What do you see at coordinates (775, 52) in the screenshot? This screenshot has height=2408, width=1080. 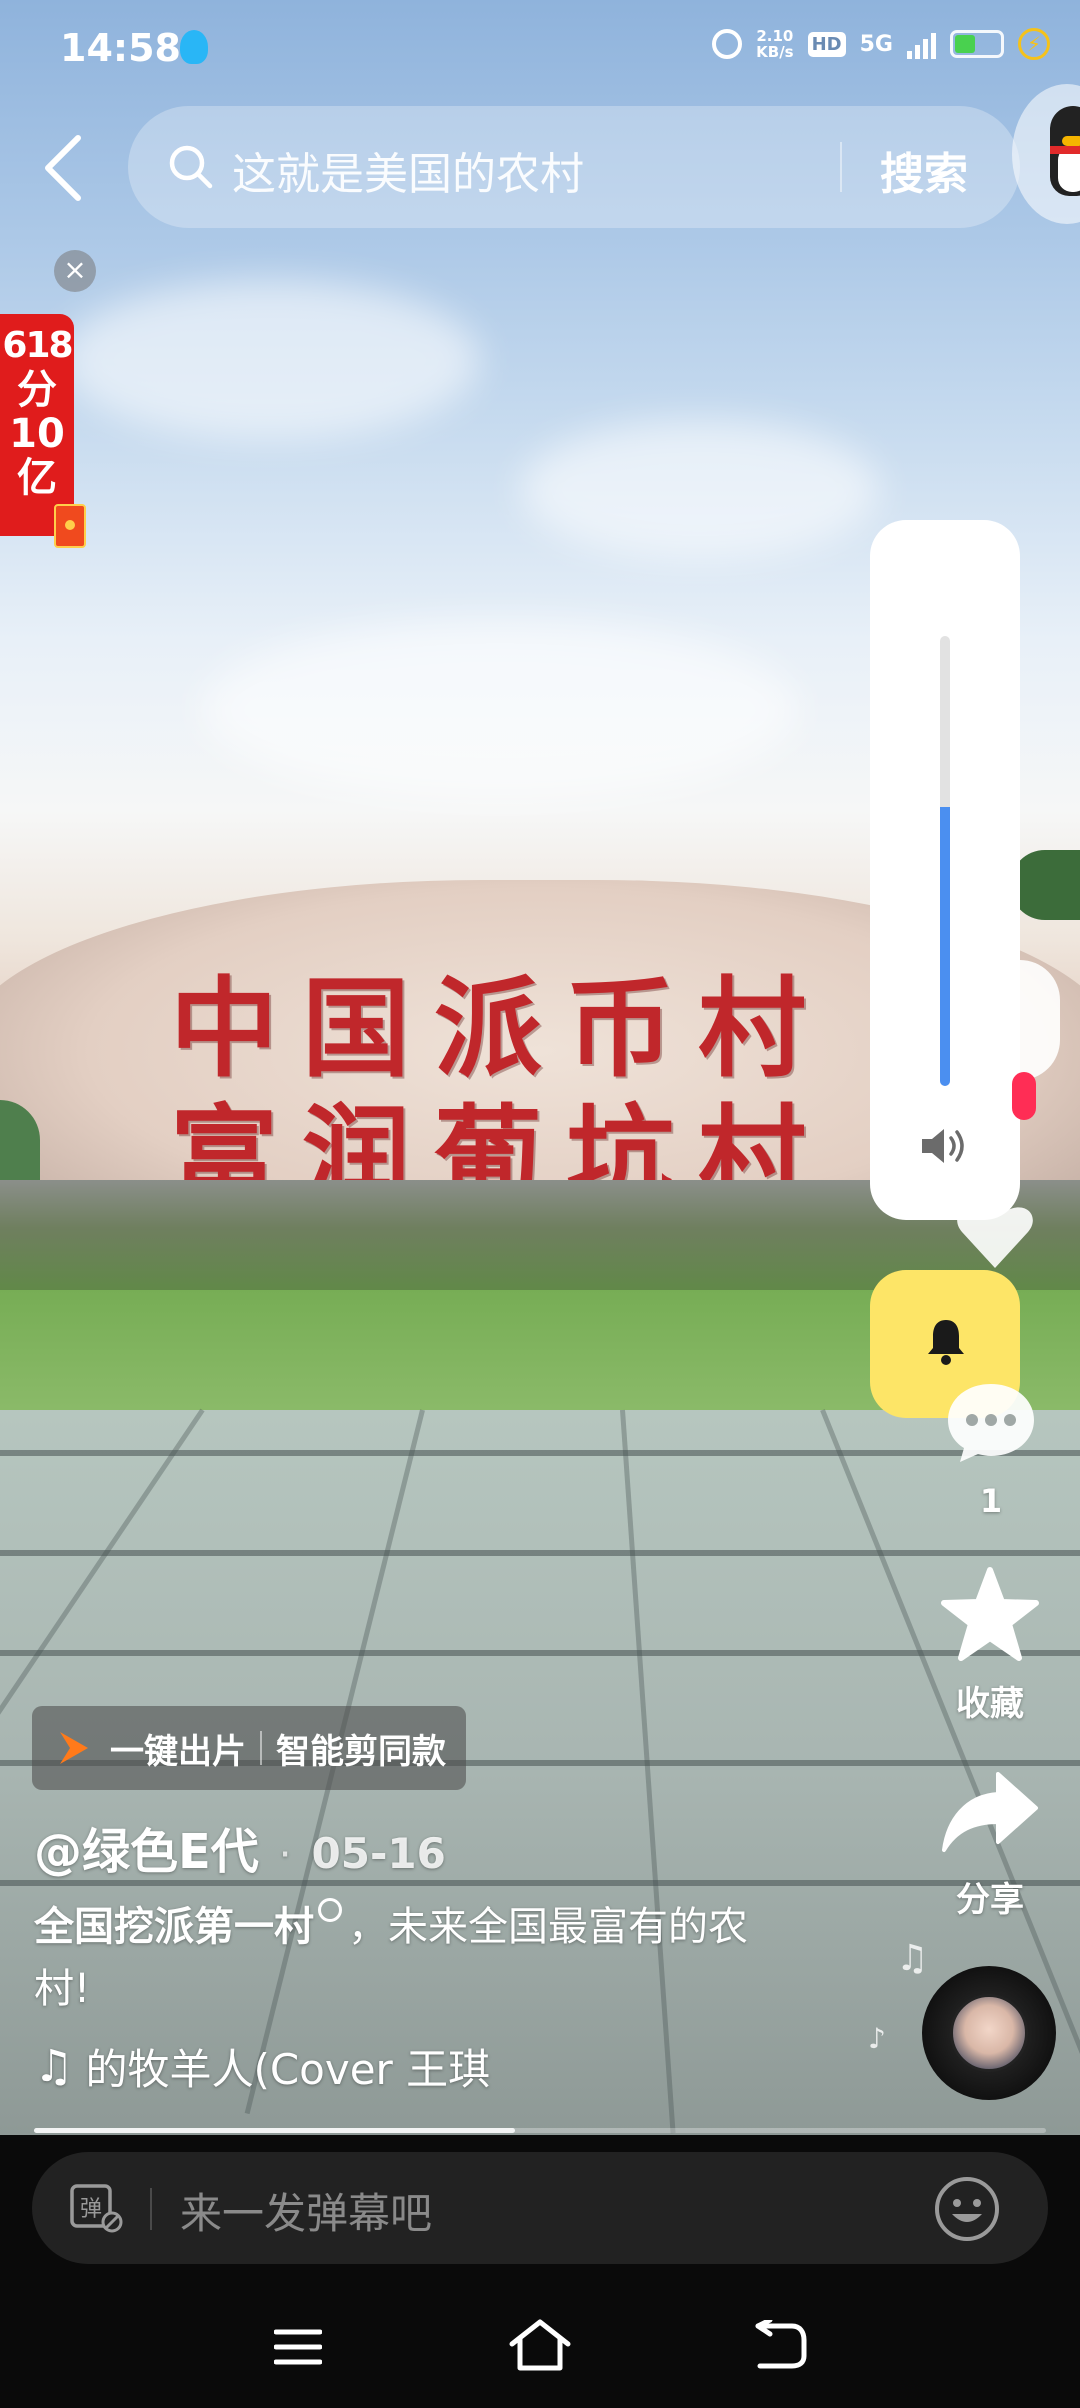 I see `net-speed-unit: KB/s` at bounding box center [775, 52].